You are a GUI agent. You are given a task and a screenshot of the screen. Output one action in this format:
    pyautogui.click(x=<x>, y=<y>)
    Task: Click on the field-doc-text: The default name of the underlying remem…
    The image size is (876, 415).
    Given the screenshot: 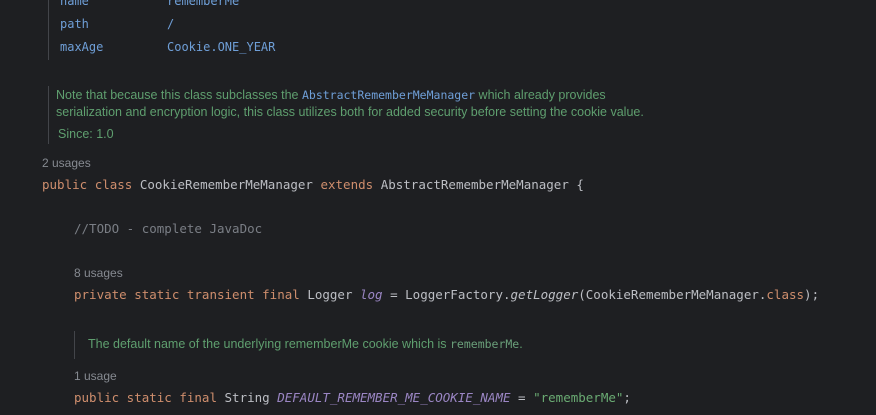 What is the action you would take?
    pyautogui.click(x=269, y=344)
    